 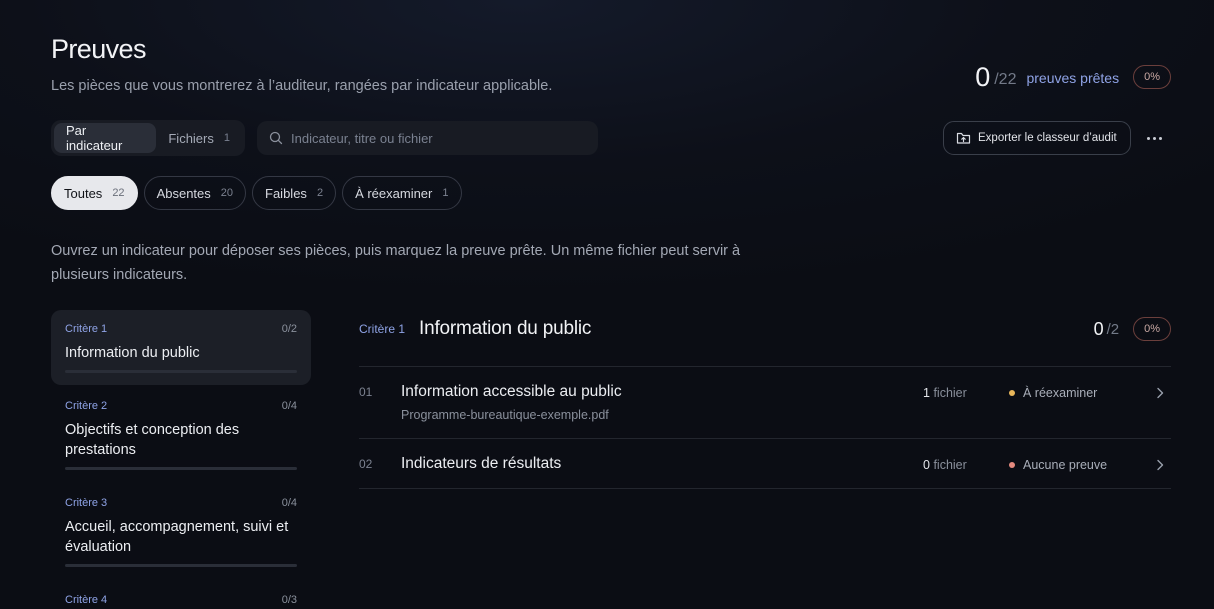 I want to click on view-by-indicator-label: Par indicateur, so click(x=94, y=138).